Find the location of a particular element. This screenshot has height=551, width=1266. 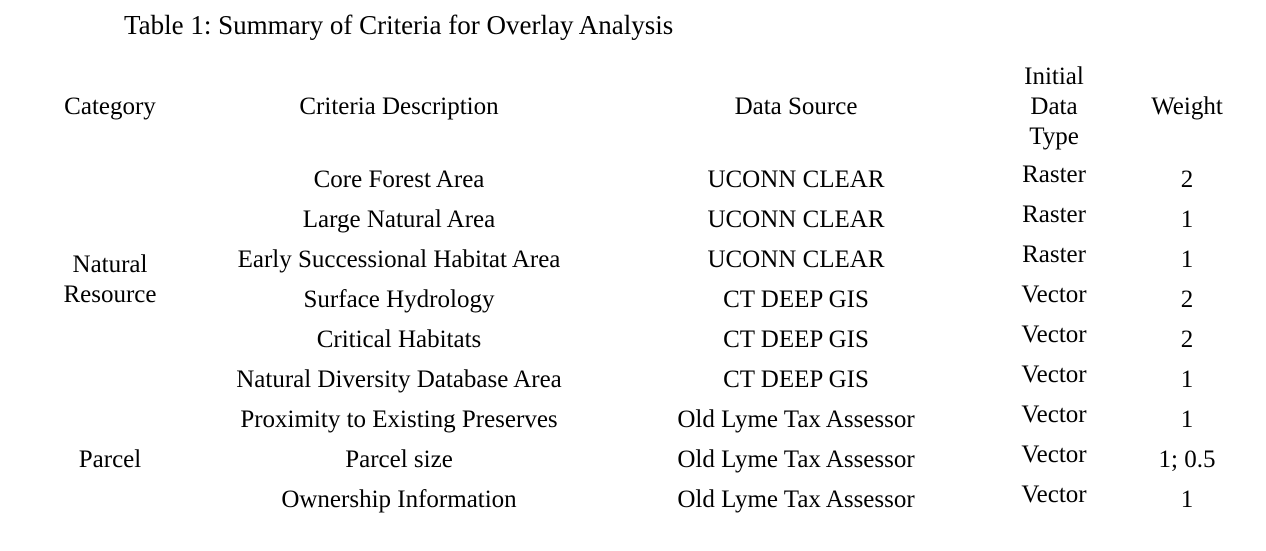

cell-criteria: Surface Hydrology is located at coordinates (399, 299).